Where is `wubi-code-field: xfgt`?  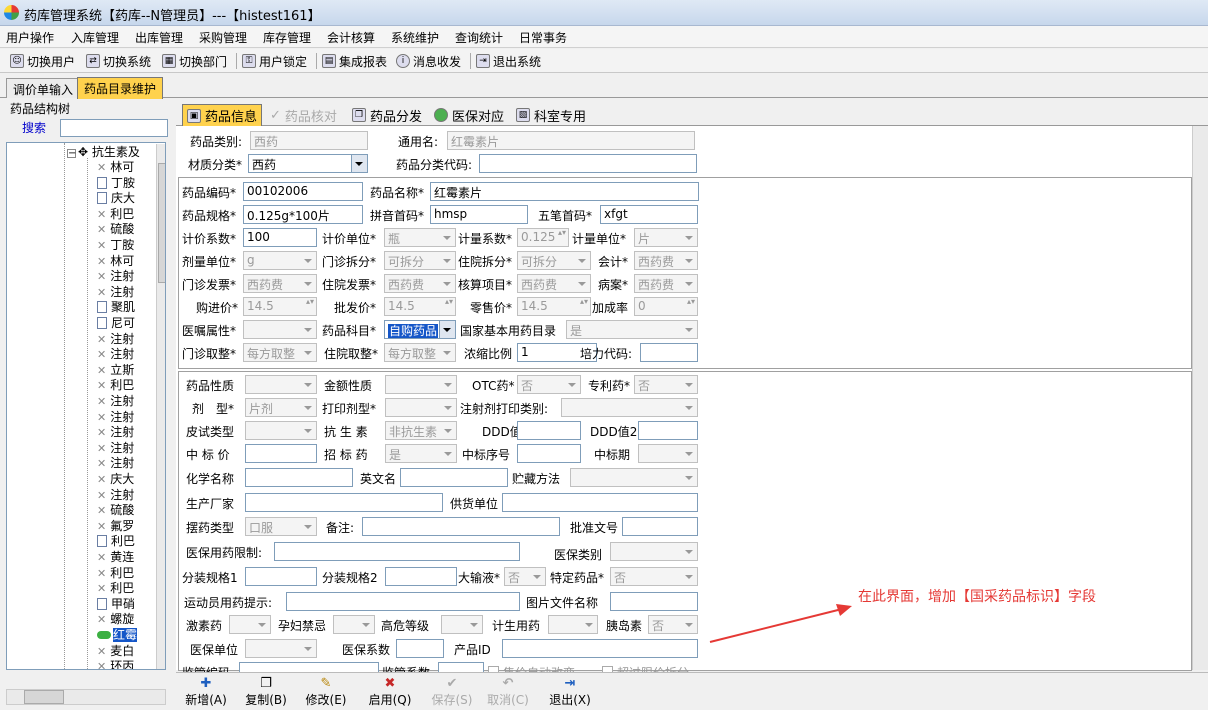
wubi-code-field: xfgt is located at coordinates (649, 214).